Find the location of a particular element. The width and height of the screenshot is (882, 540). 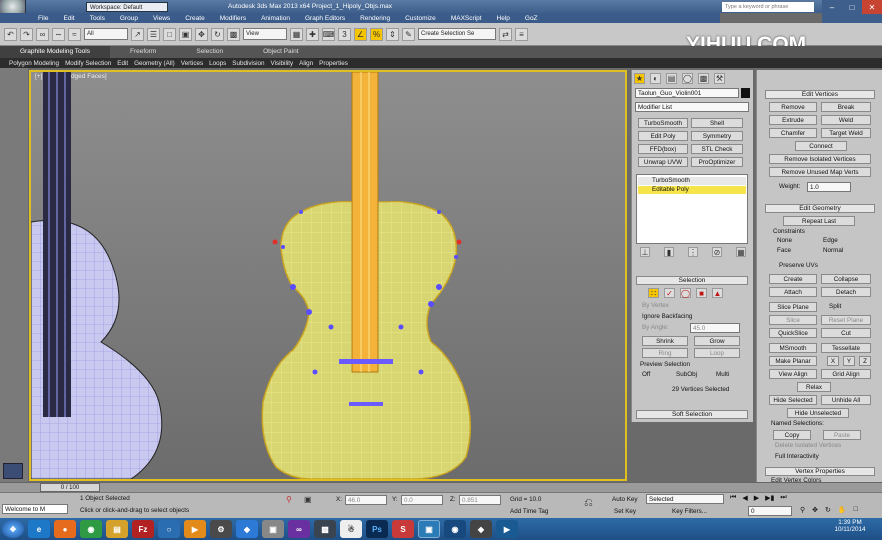

prev-frame-icon: ◀ is located at coordinates (744, 499).